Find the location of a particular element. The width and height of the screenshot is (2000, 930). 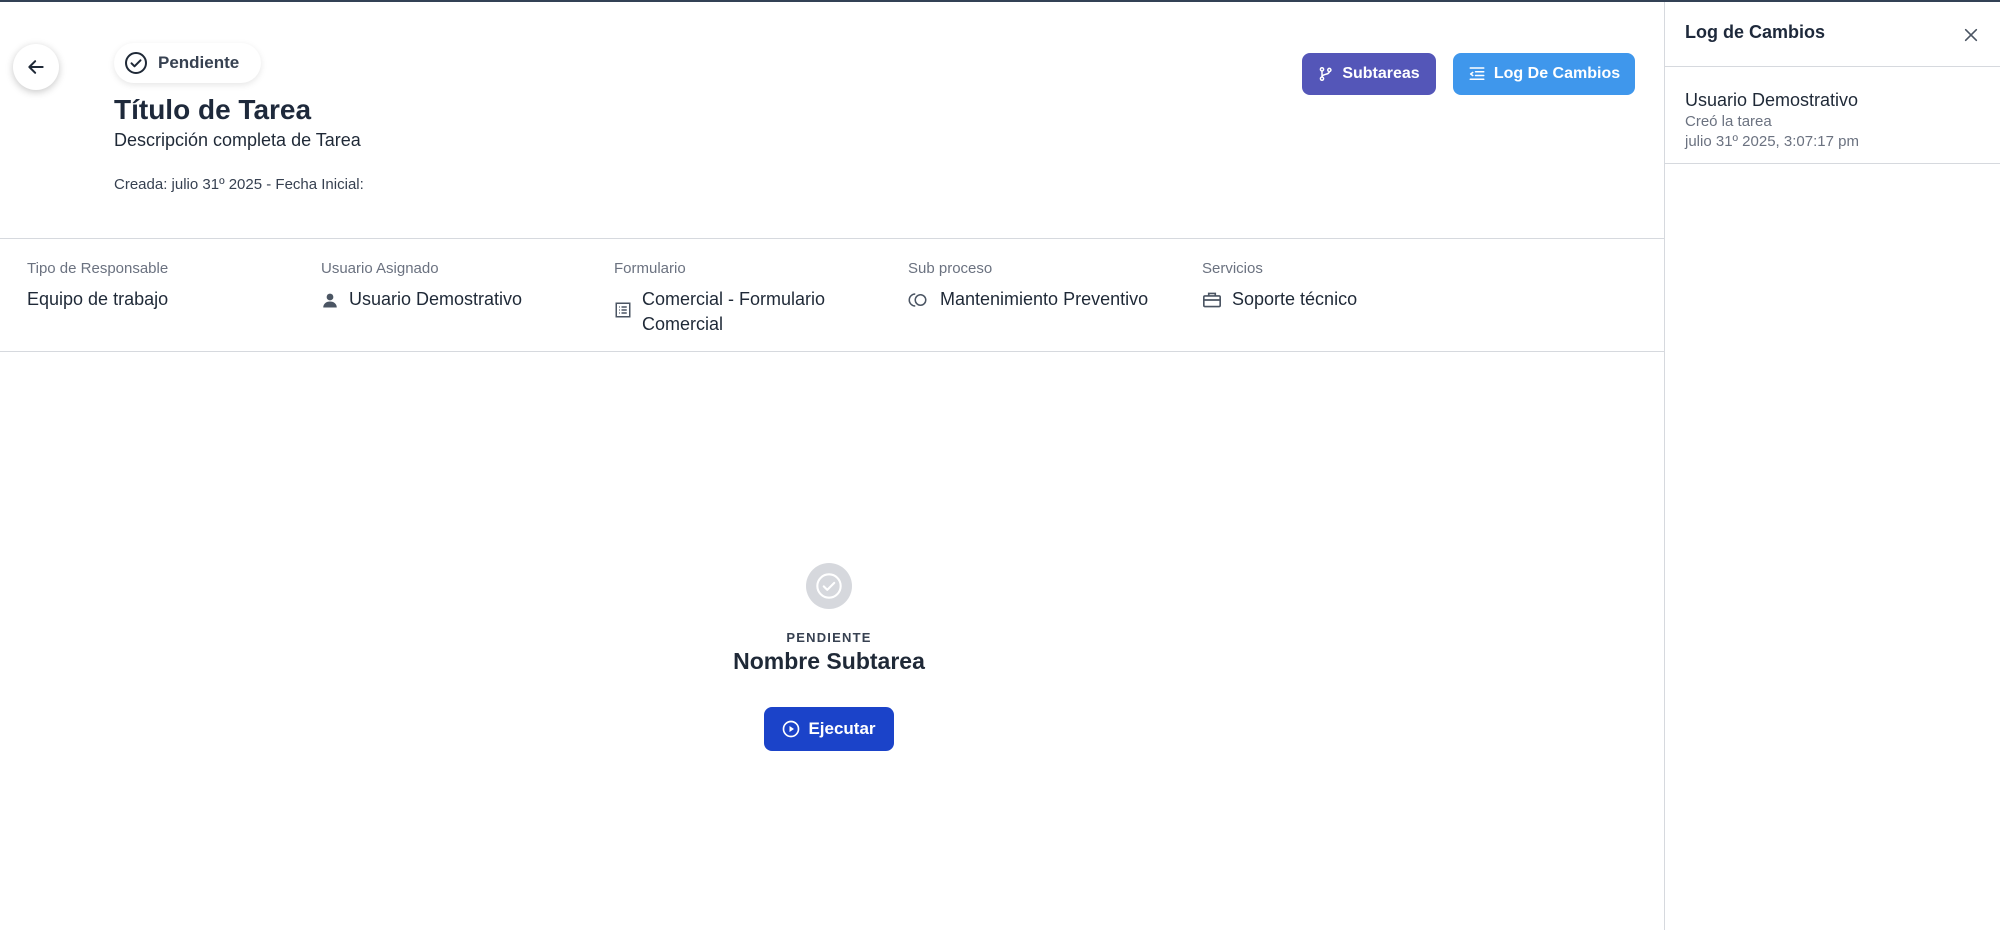

info-divider is located at coordinates (832, 351).